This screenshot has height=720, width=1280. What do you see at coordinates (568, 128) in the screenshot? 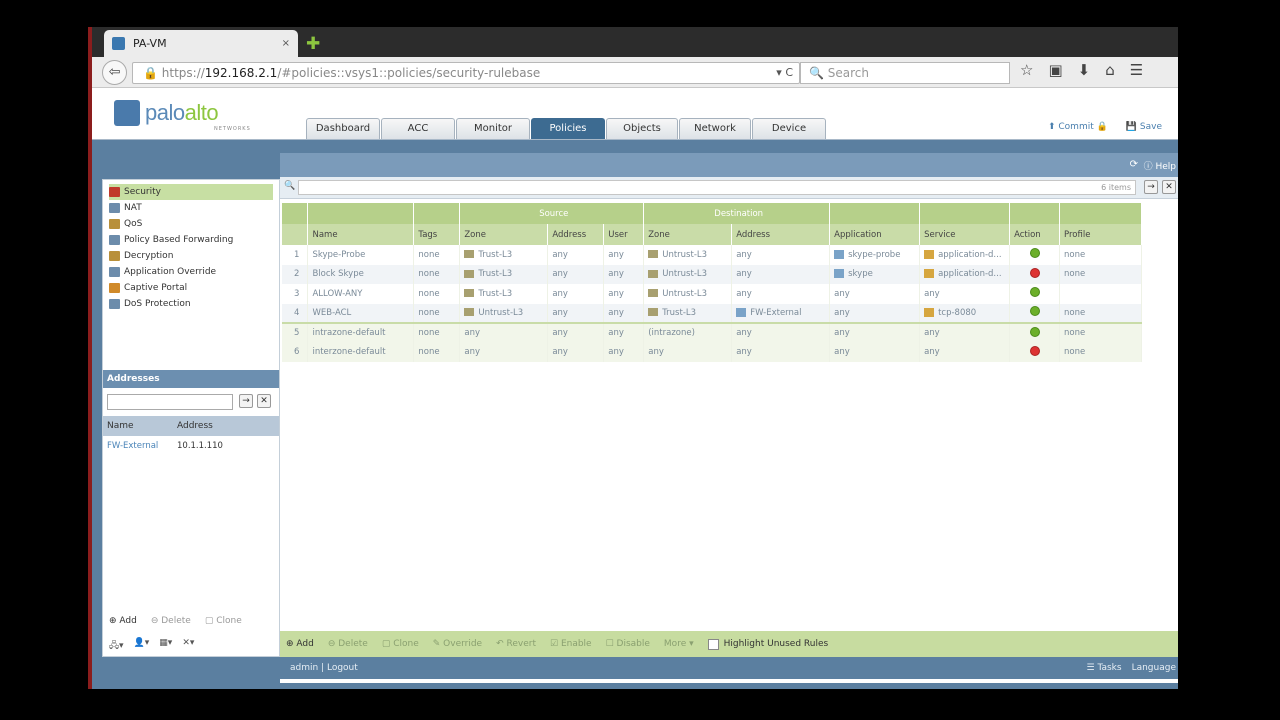
I see `tab-policies: Policies` at bounding box center [568, 128].